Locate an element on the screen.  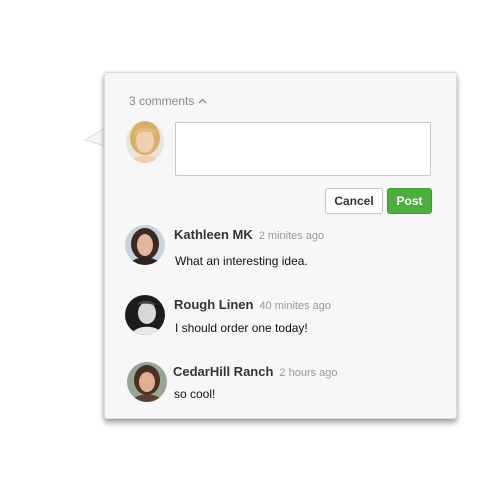
comment-timestamp: 2 minites ago is located at coordinates (291, 236).